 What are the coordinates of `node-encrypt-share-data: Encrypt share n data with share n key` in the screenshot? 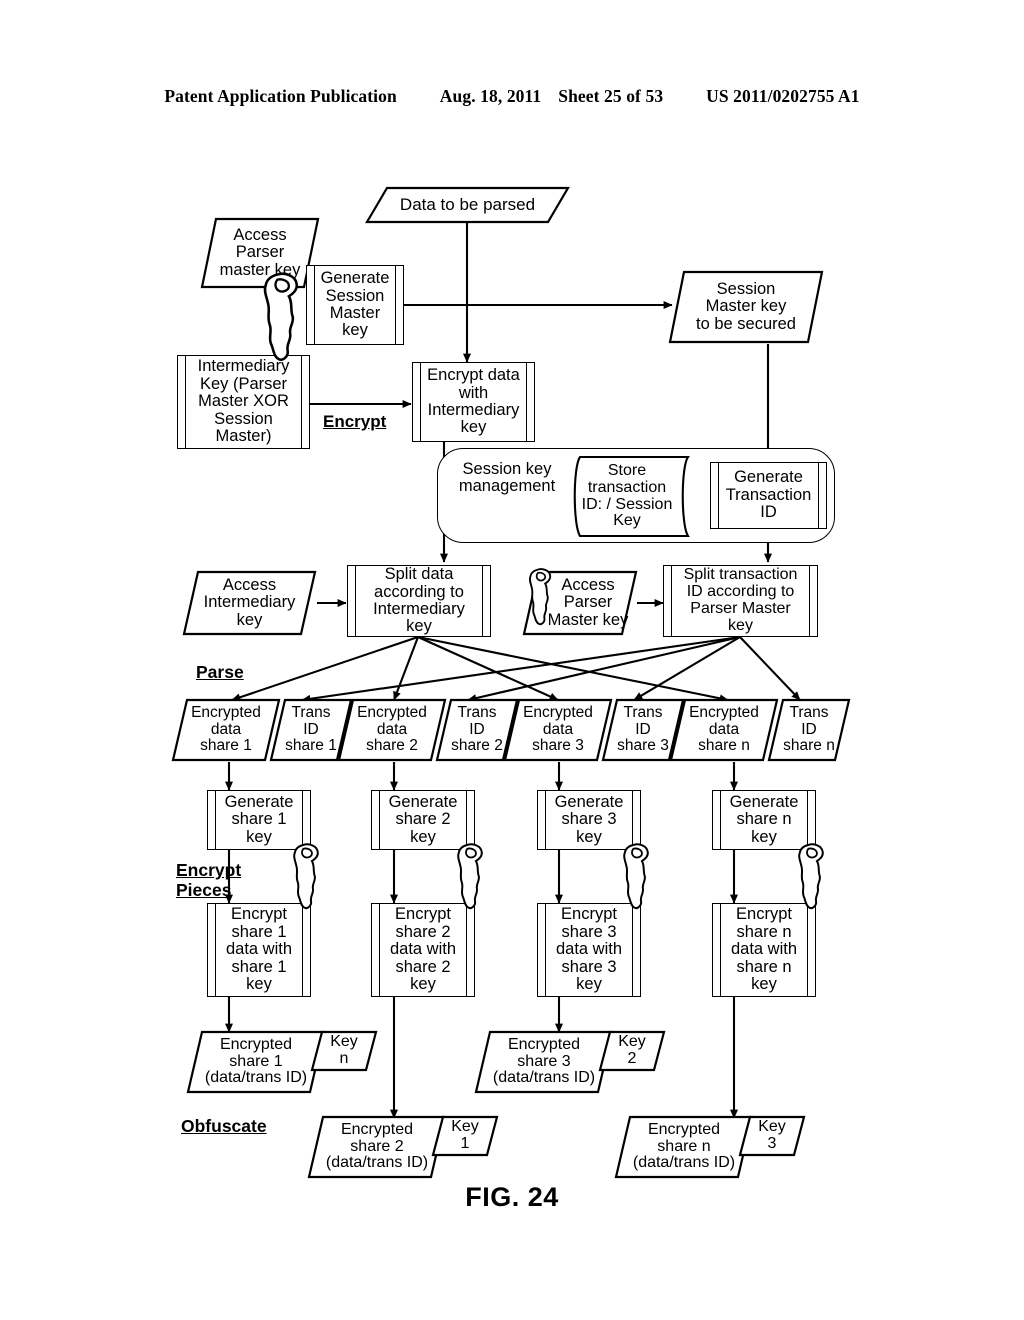 It's located at (764, 950).